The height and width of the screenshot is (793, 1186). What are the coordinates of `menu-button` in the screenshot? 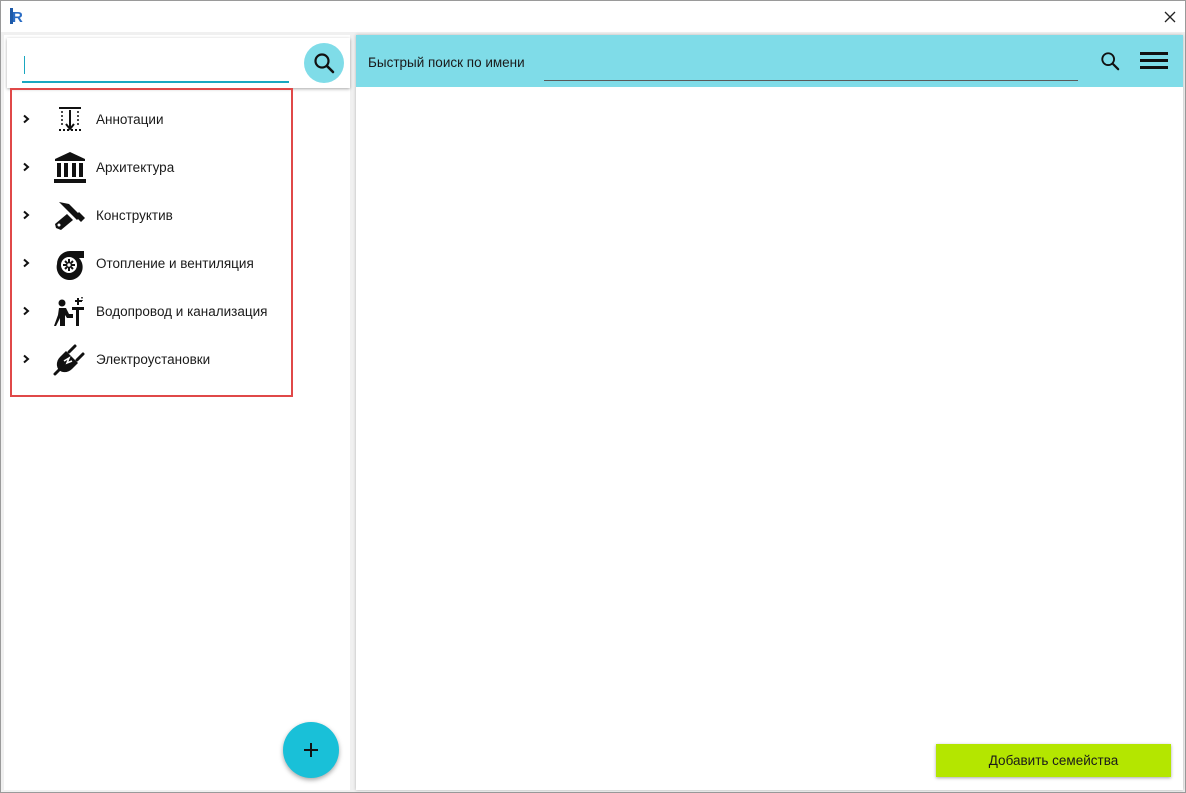 It's located at (1154, 61).